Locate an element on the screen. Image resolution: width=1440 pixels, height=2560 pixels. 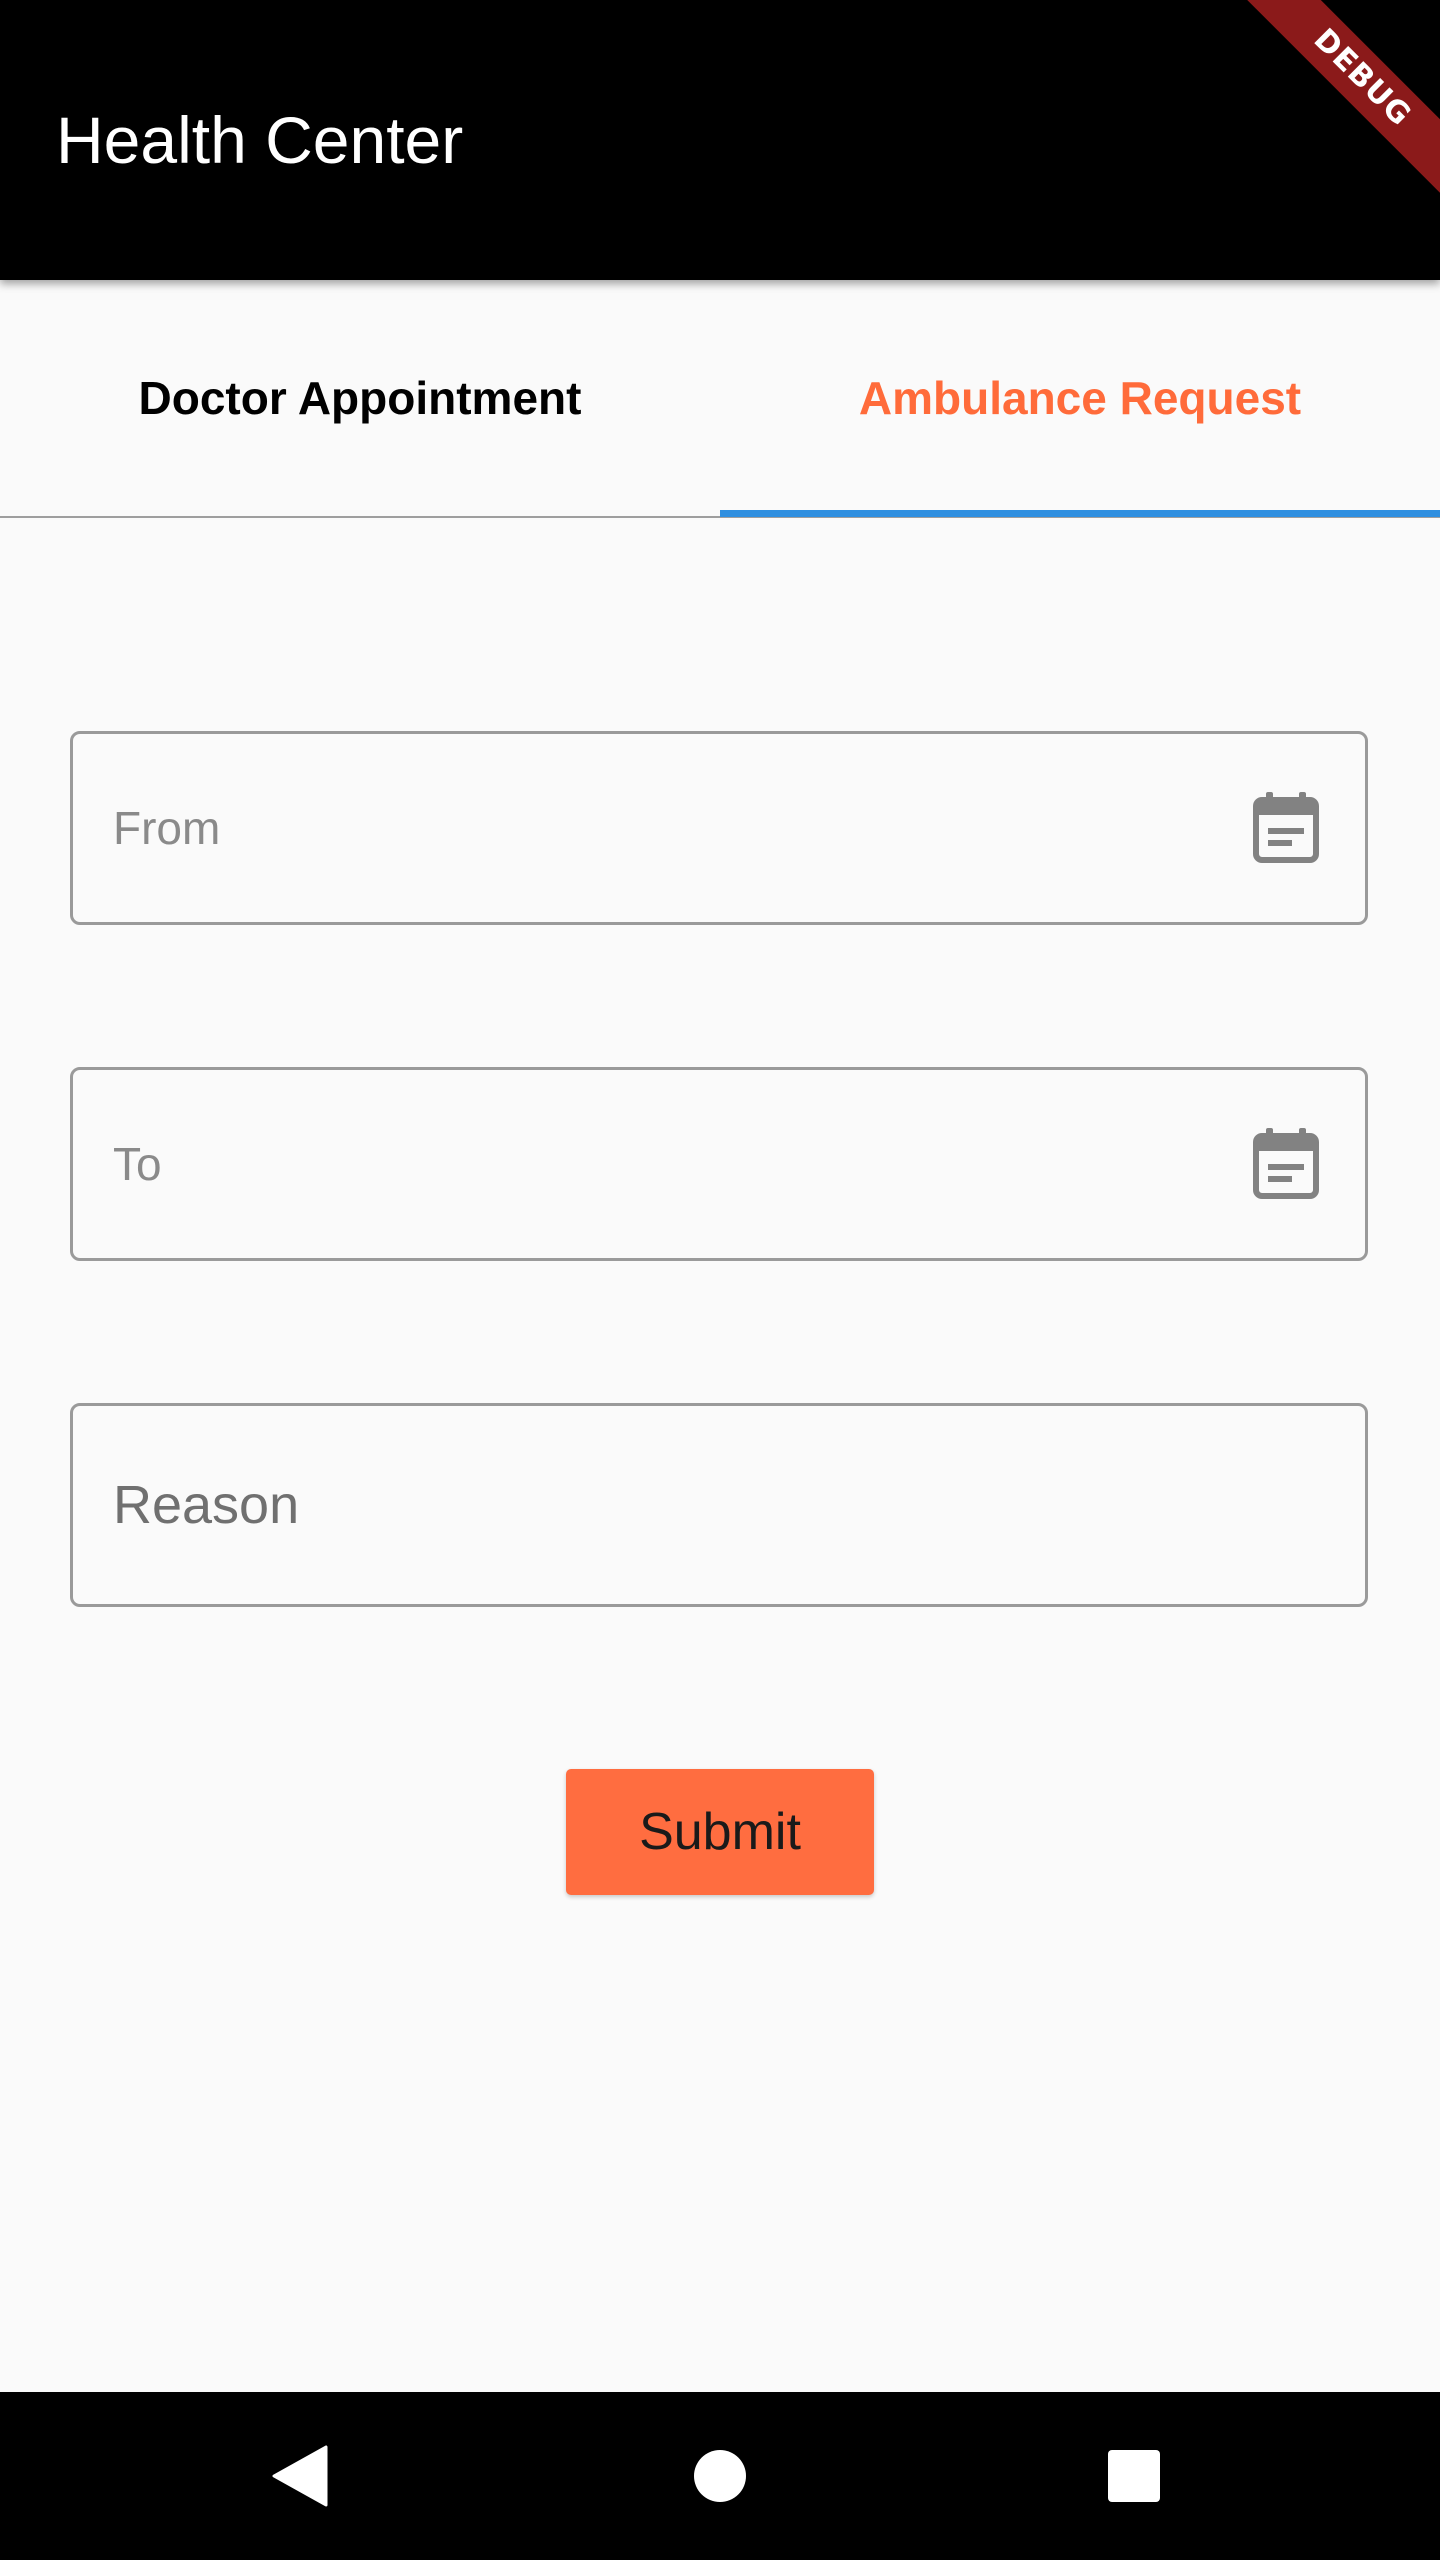
tab-selected-indicator is located at coordinates (1080, 513).